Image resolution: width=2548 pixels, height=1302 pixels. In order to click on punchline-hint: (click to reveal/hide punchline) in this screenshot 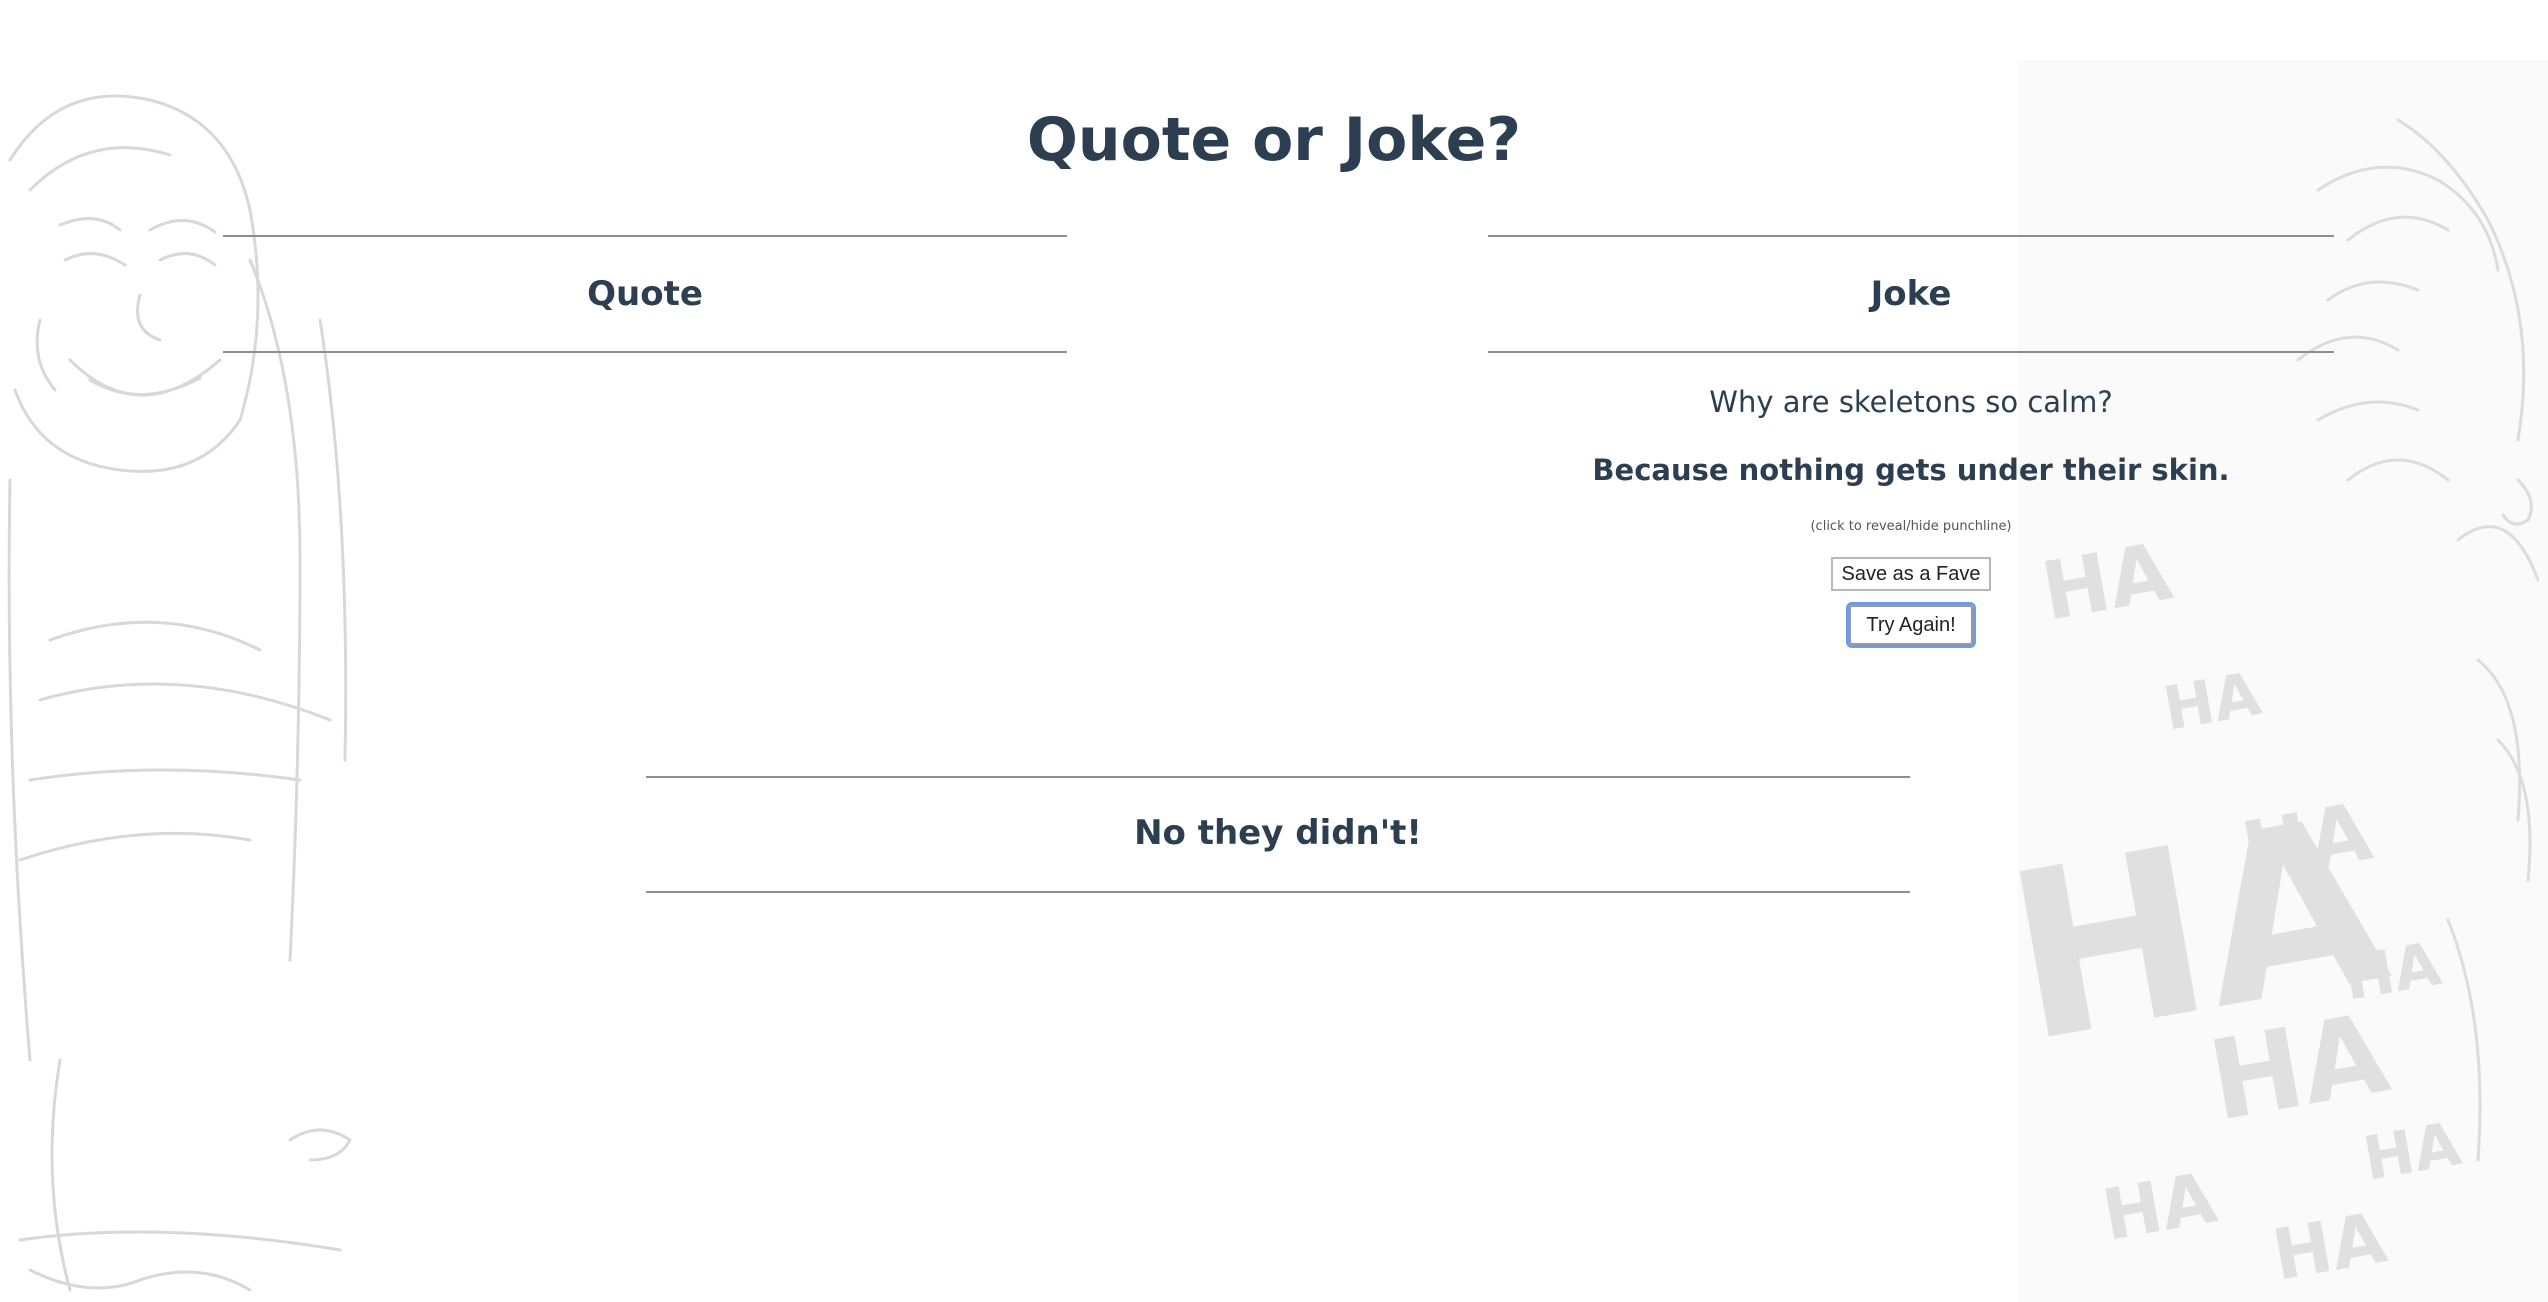, I will do `click(1911, 526)`.